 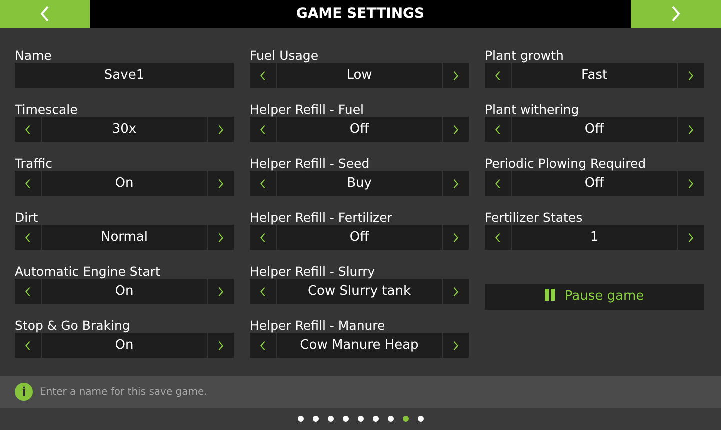 I want to click on setting-label: Helper Refill - Slurry, so click(x=313, y=271).